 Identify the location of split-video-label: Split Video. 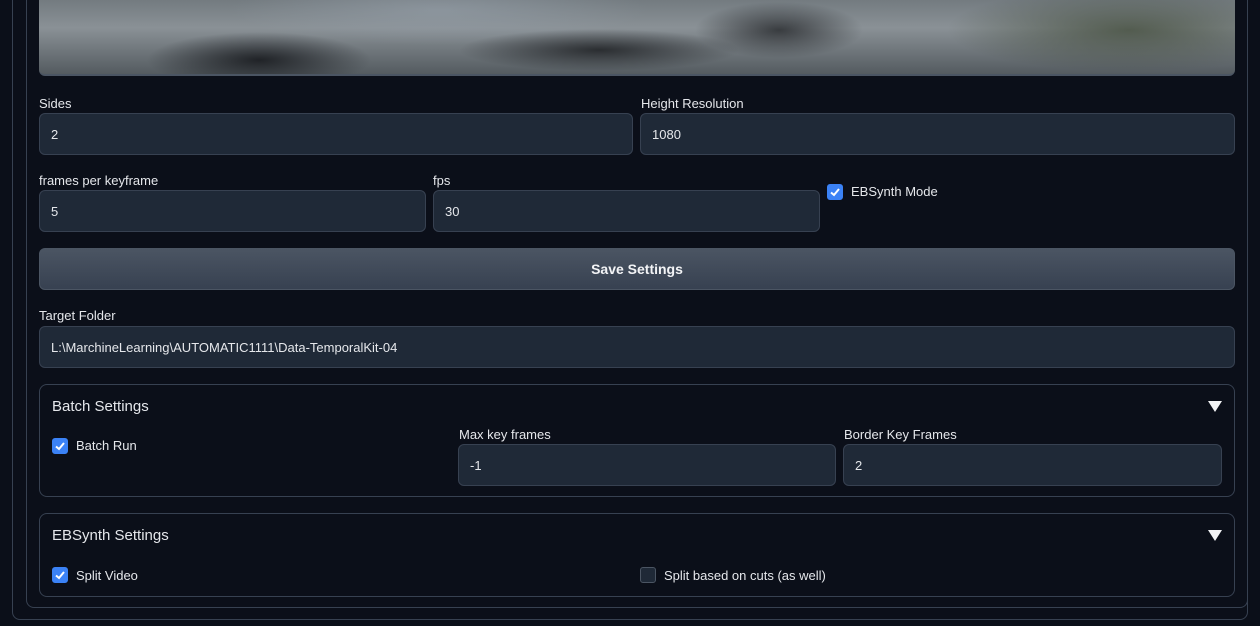
(107, 575).